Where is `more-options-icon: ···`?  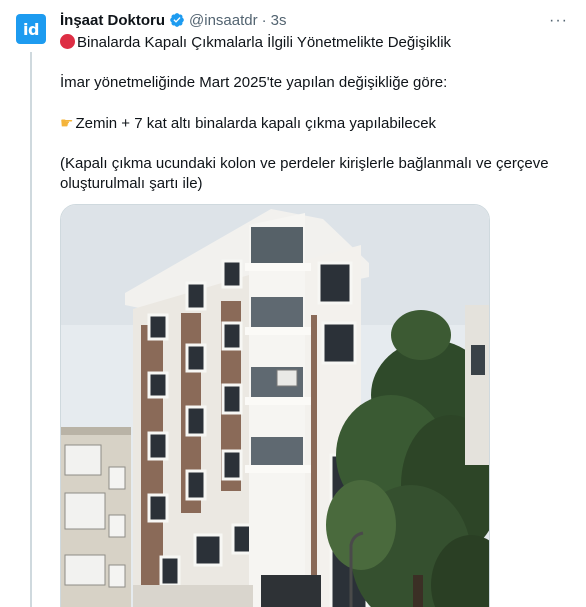
more-options-icon: ··· is located at coordinates (558, 21).